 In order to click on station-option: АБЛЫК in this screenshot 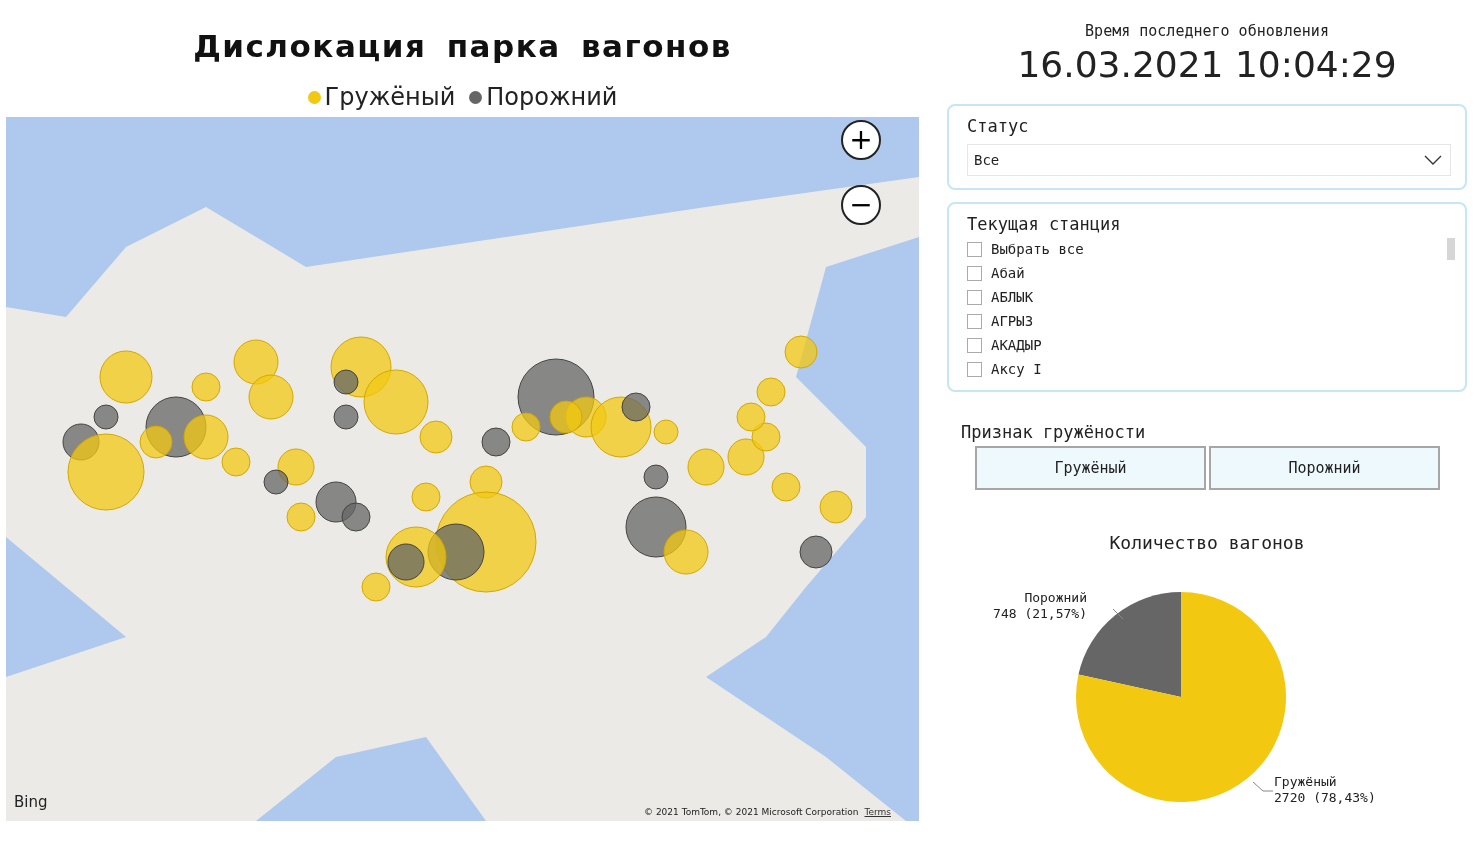, I will do `click(1012, 297)`.